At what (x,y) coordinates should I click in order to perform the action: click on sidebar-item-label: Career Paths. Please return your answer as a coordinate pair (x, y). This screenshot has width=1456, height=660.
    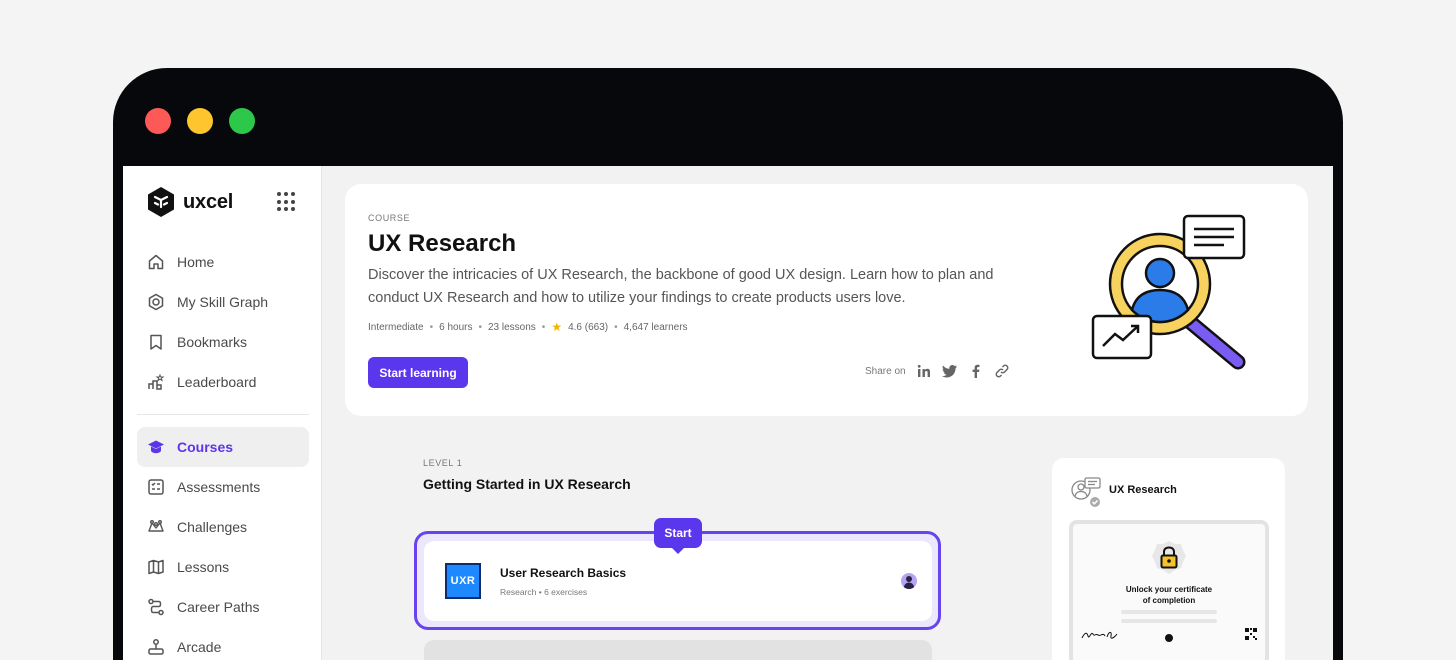
    Looking at the image, I should click on (218, 607).